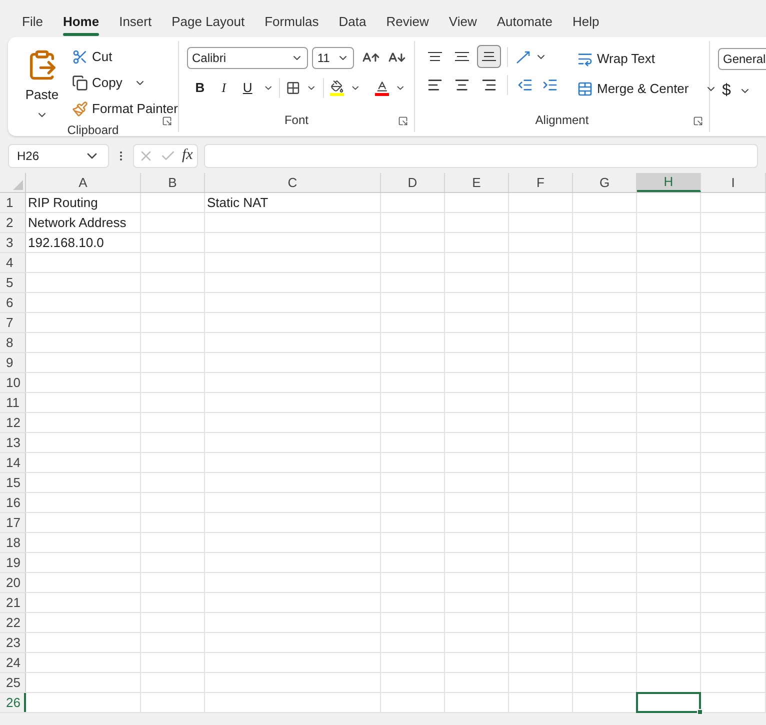 Image resolution: width=766 pixels, height=725 pixels. What do you see at coordinates (42, 82) in the screenshot?
I see `paste-button: Paste` at bounding box center [42, 82].